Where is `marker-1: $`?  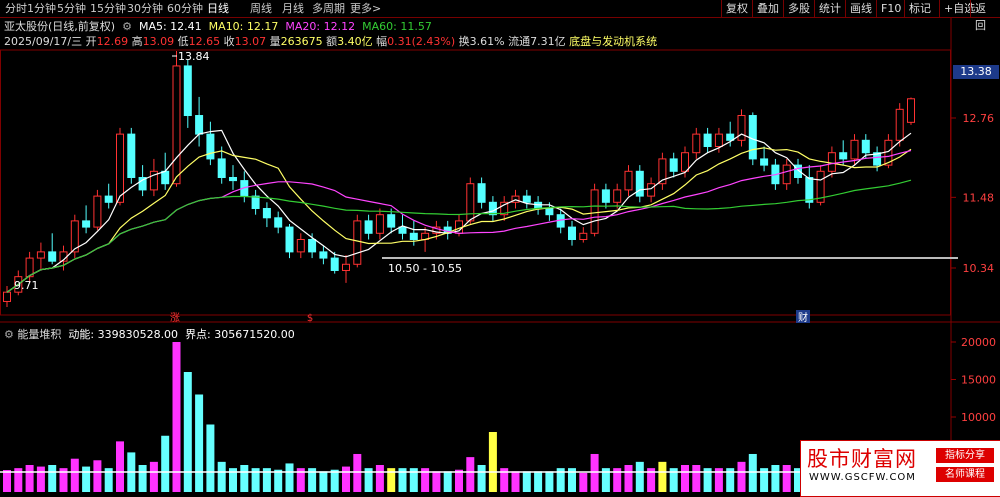 marker-1: $ is located at coordinates (310, 318).